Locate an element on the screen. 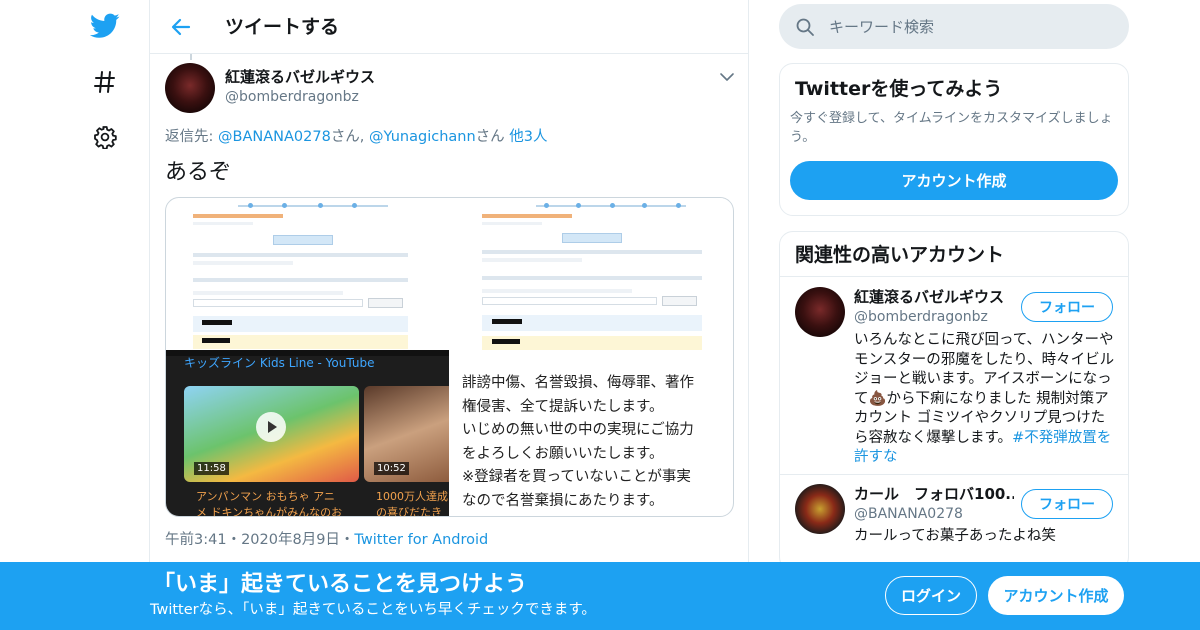 Image resolution: width=1200 pixels, height=630 pixels. search-box is located at coordinates (954, 26).